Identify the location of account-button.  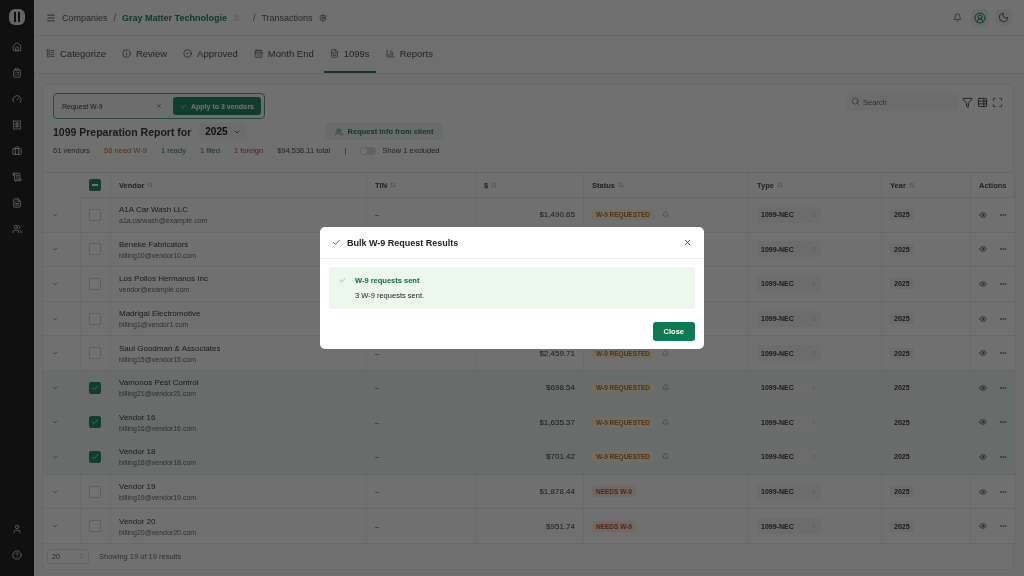
(980, 17).